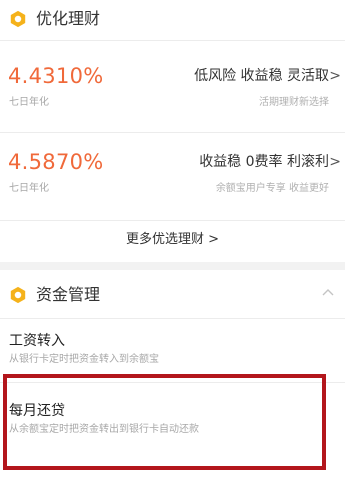 The image size is (345, 482). I want to click on product-description: 余额宝用户专享 收益更好, so click(272, 188).